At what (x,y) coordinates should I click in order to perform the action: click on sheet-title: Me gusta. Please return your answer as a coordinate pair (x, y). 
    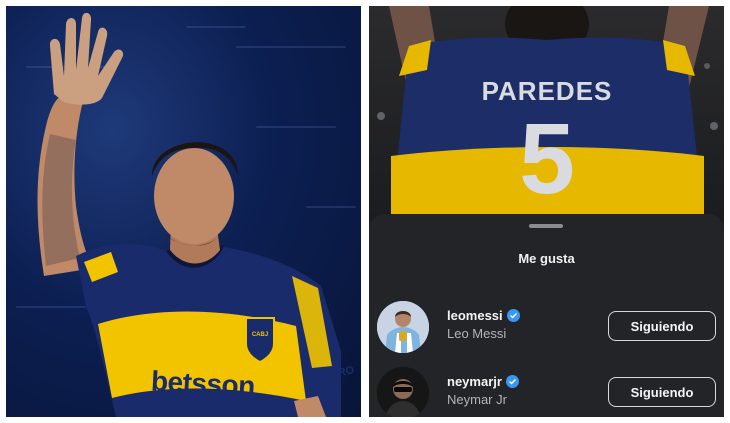
    Looking at the image, I should click on (546, 258).